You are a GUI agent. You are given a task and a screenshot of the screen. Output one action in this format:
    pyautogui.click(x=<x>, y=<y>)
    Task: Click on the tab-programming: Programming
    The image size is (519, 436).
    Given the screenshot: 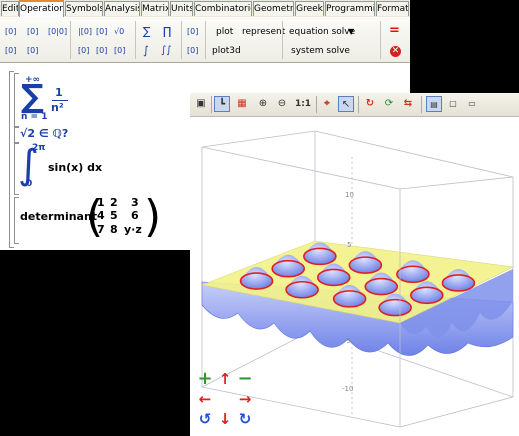 What is the action you would take?
    pyautogui.click(x=350, y=8)
    